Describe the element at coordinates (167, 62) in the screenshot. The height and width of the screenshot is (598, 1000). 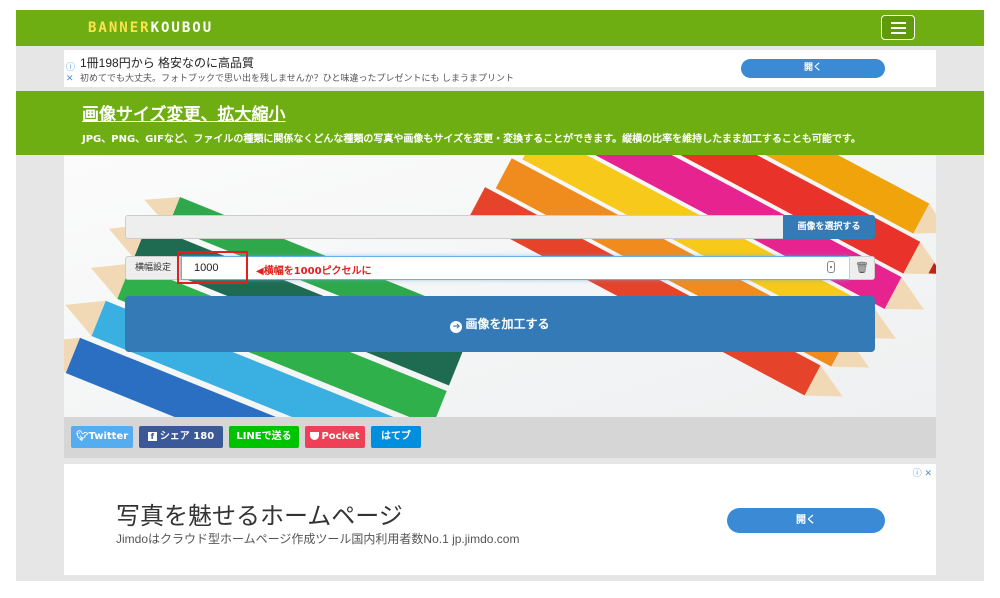
I see `ad-title: 1冊198円から 格安なのに高品質` at that location.